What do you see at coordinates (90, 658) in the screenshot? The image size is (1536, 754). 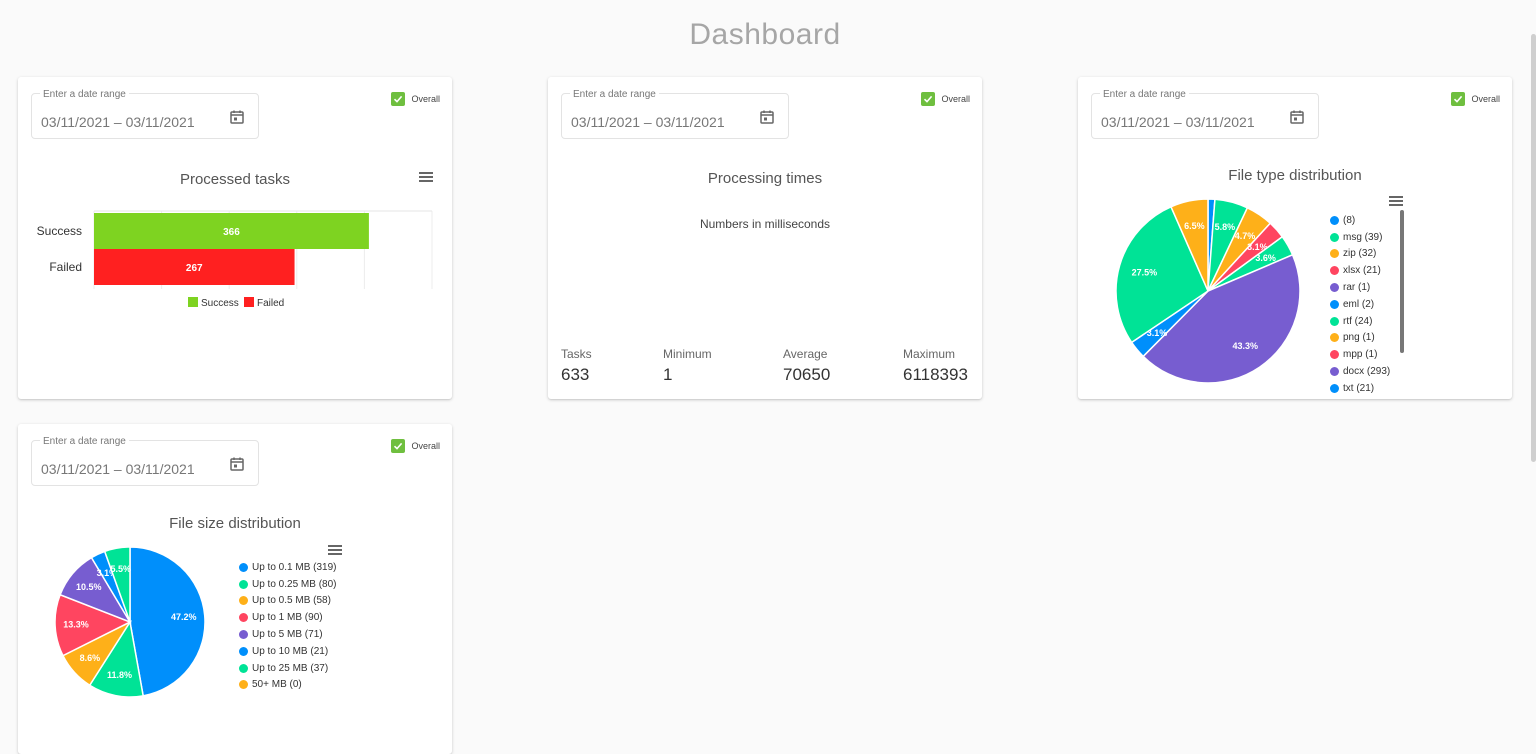 I see `pie-data-label: 8.6%` at bounding box center [90, 658].